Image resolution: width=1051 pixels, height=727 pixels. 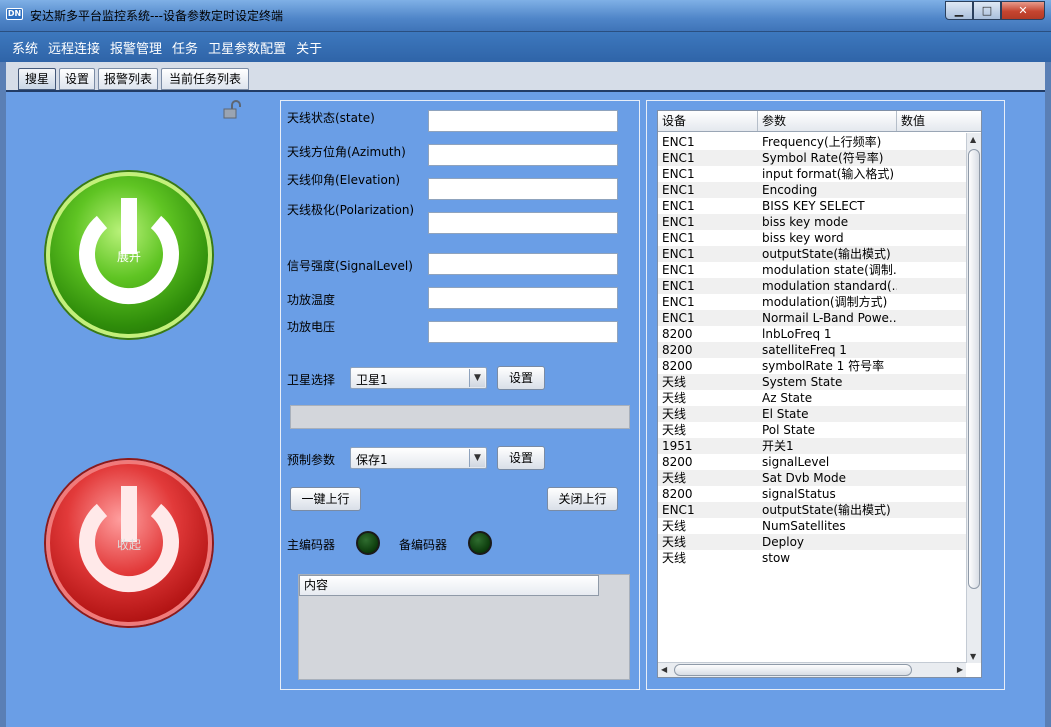 I want to click on table-row: 8200 symbolRate 1 符号率, so click(x=812, y=366).